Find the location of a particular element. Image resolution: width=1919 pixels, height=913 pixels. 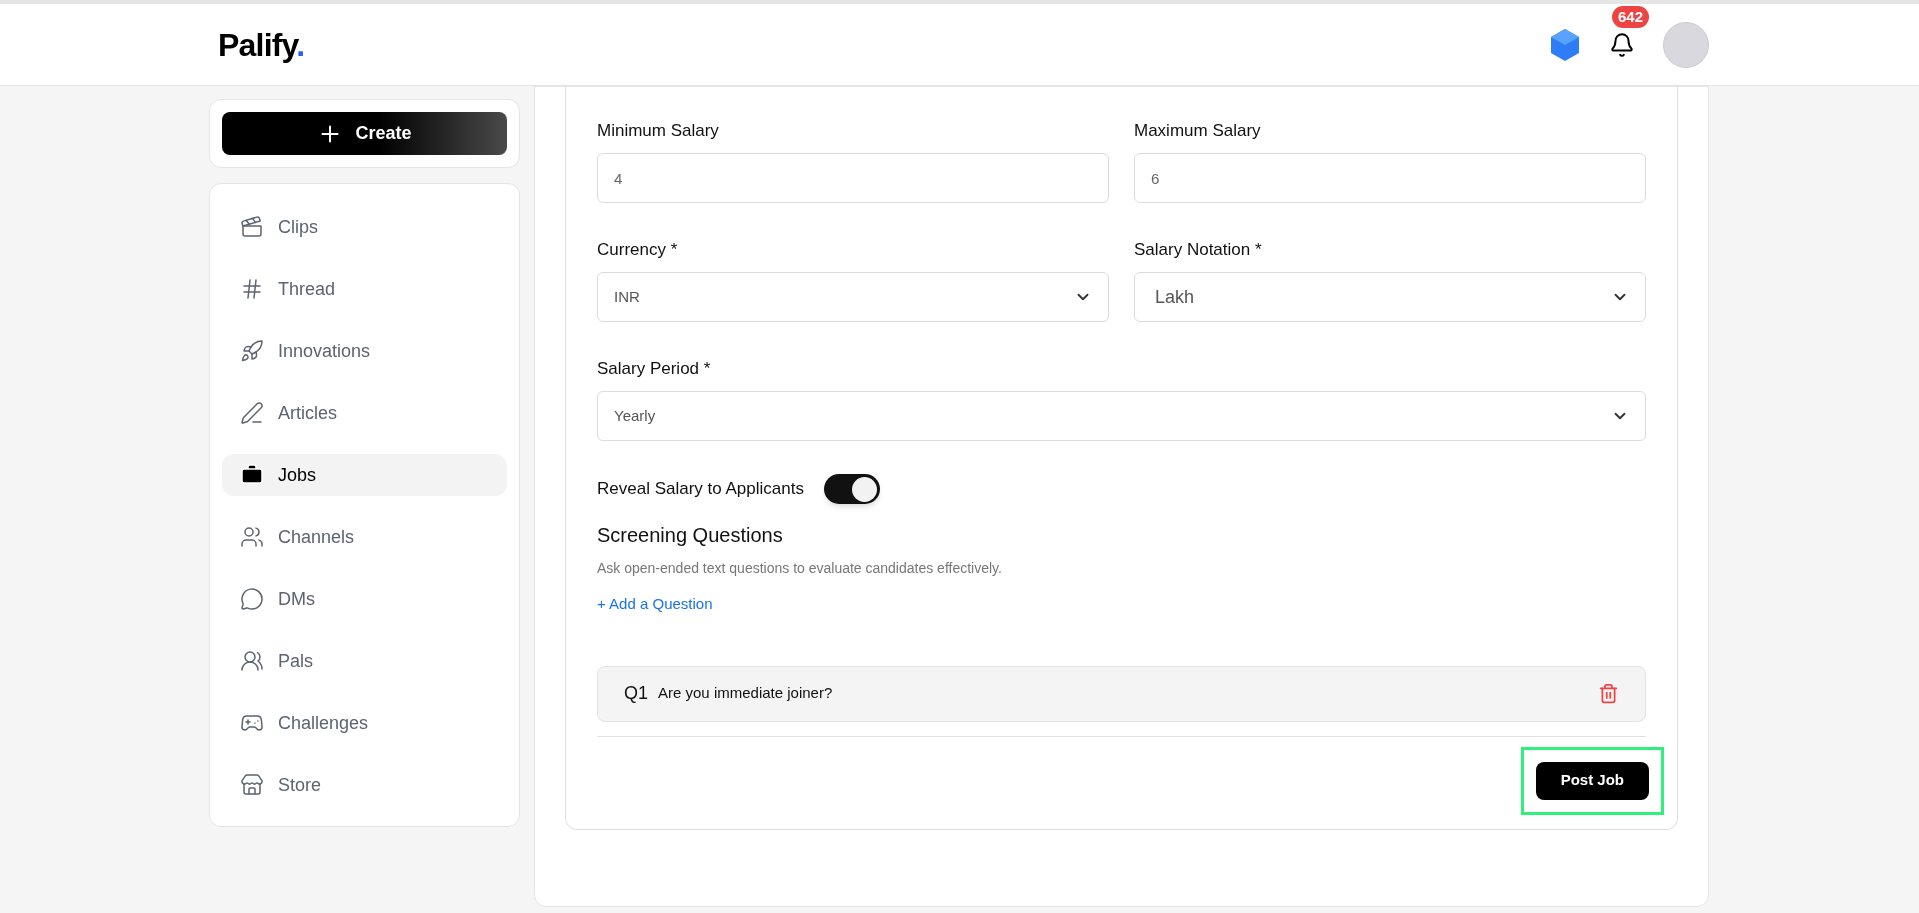

select-field: INR is located at coordinates (853, 297).